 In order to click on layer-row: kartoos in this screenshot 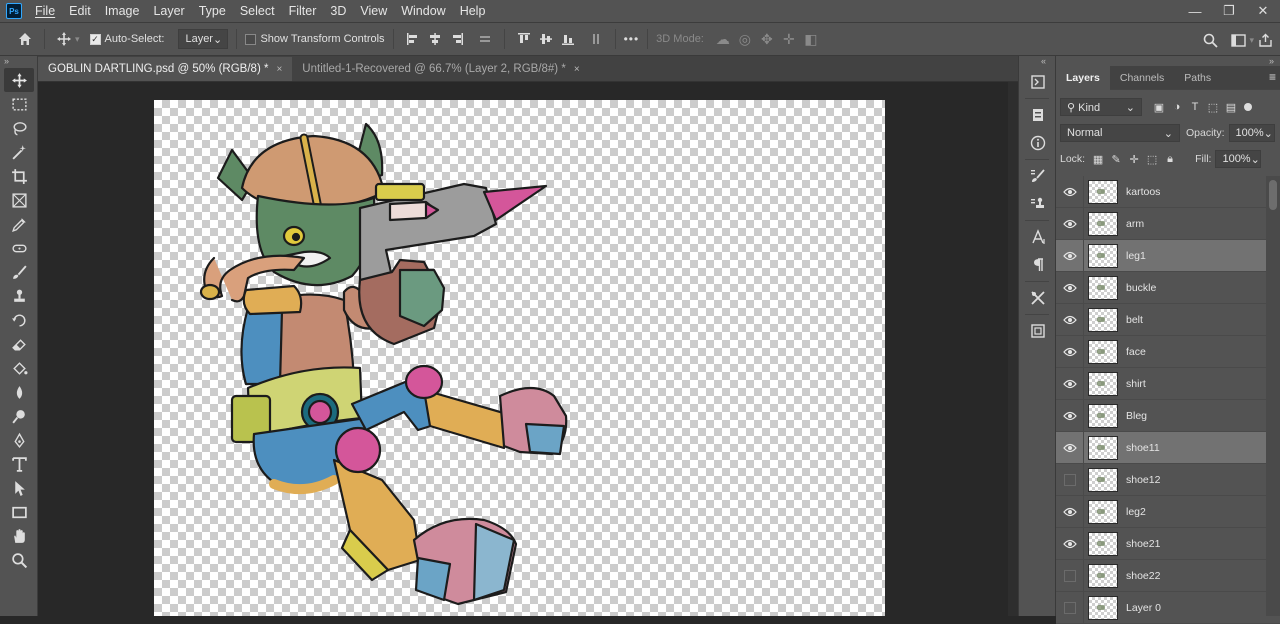, I will do `click(1168, 191)`.